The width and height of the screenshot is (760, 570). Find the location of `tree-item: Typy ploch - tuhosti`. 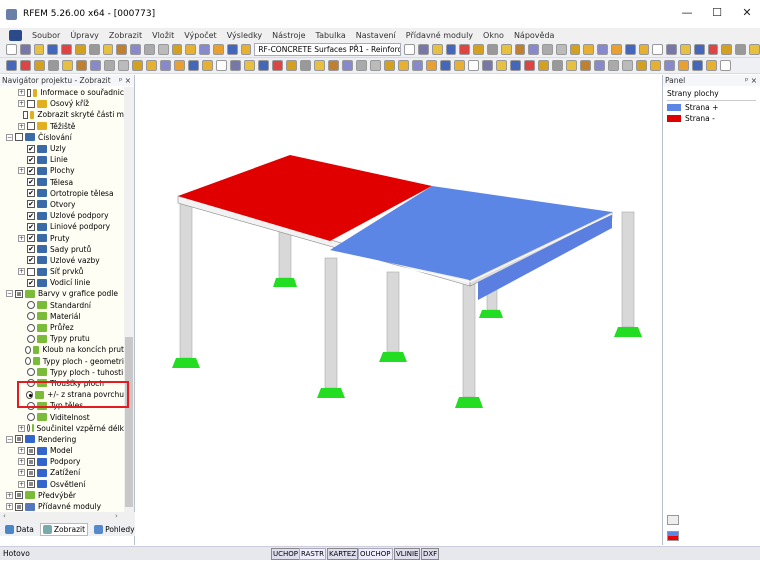

tree-item: Typy ploch - tuhosti is located at coordinates (62, 372).